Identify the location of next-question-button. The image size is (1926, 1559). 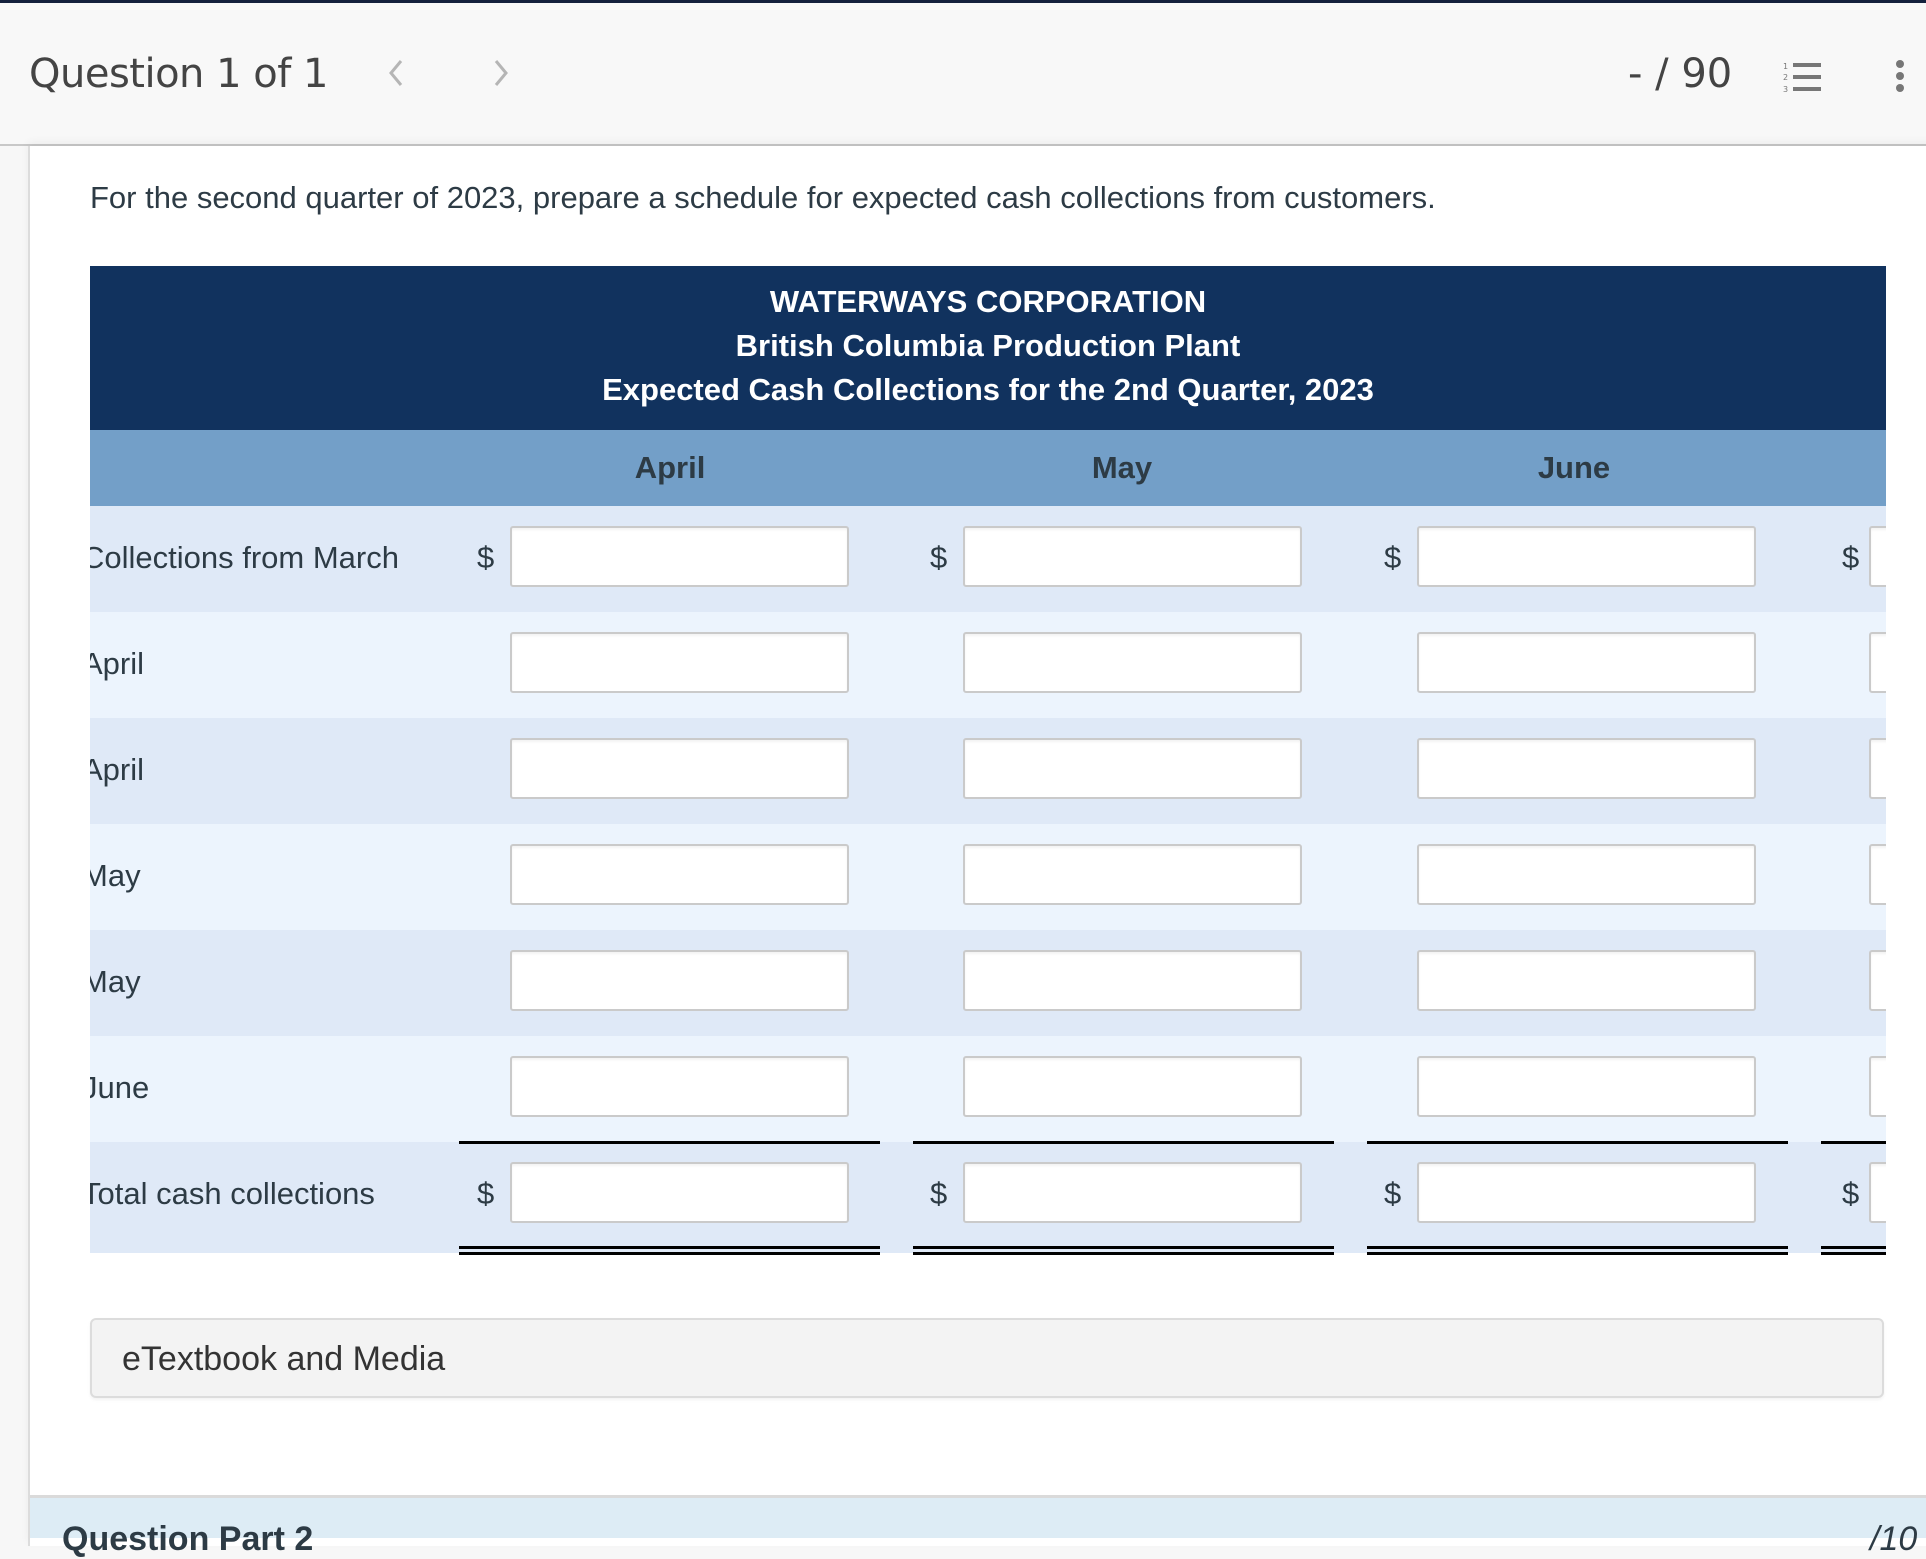
(501, 78).